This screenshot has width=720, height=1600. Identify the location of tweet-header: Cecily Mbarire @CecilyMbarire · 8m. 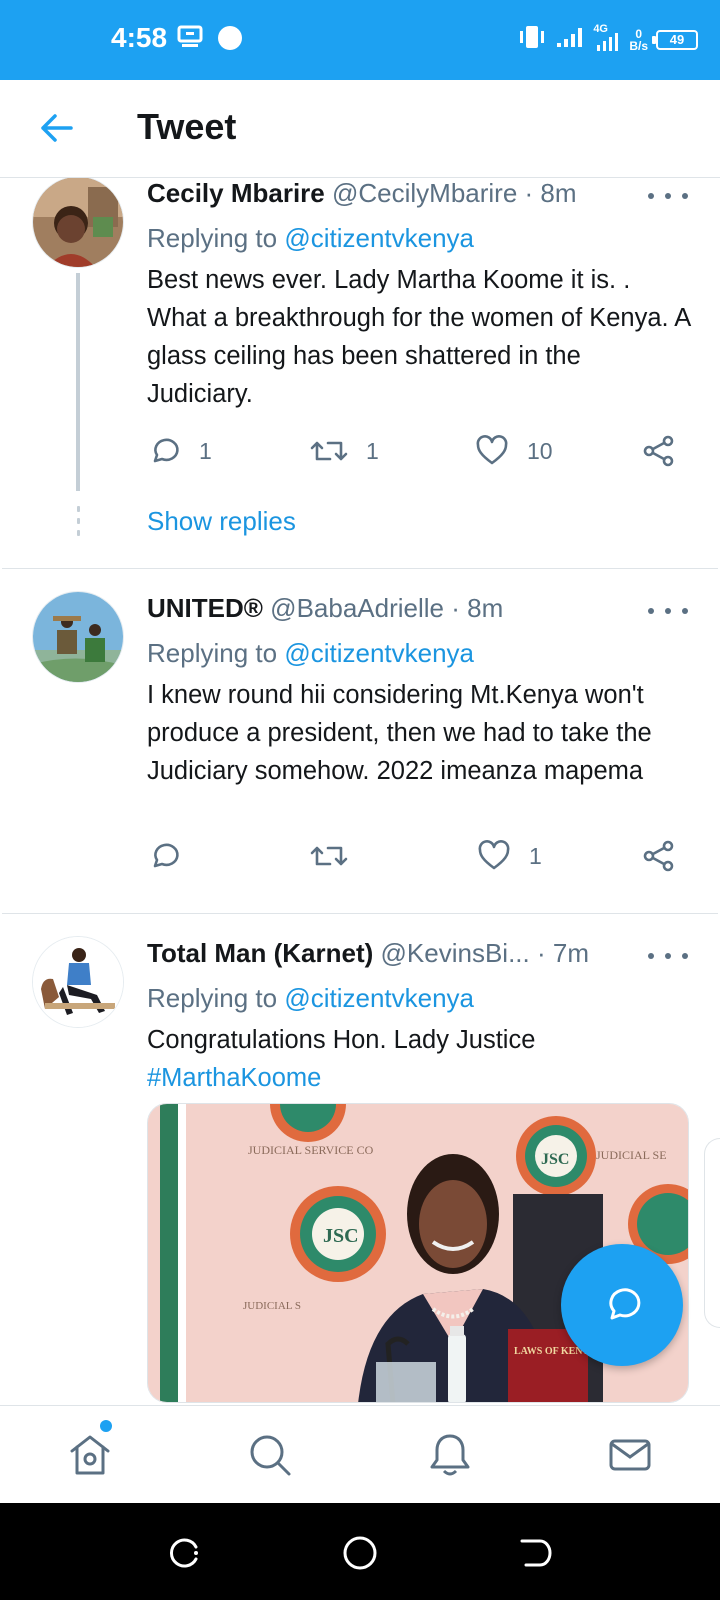
(378, 193).